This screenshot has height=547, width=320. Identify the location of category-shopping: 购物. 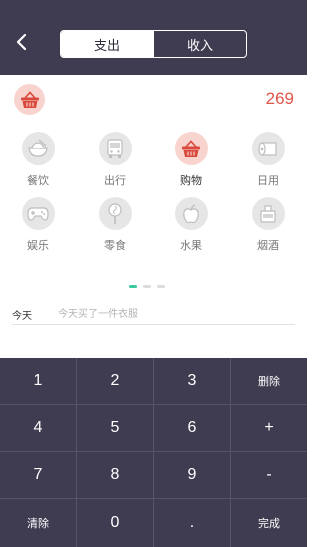
(191, 160).